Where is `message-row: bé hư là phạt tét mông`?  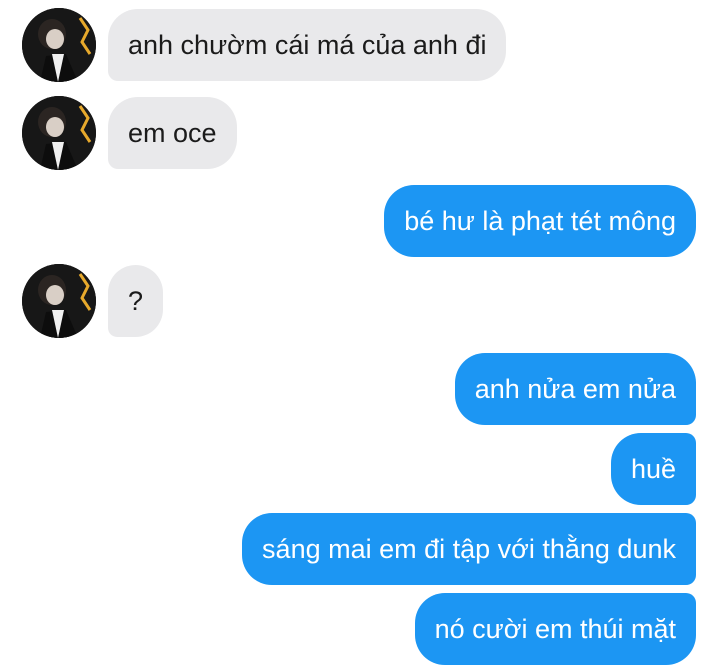
message-row: bé hư là phạt tét mông is located at coordinates (360, 221).